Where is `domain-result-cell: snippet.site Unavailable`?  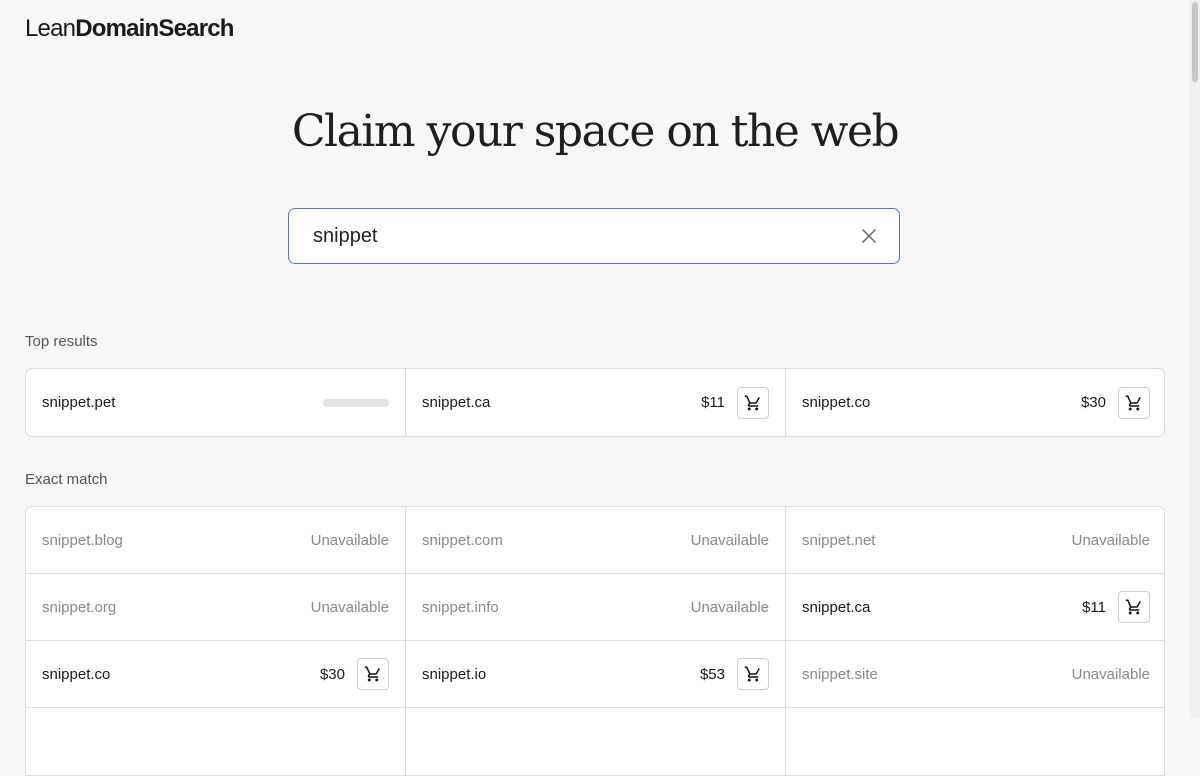 domain-result-cell: snippet.site Unavailable is located at coordinates (975, 674).